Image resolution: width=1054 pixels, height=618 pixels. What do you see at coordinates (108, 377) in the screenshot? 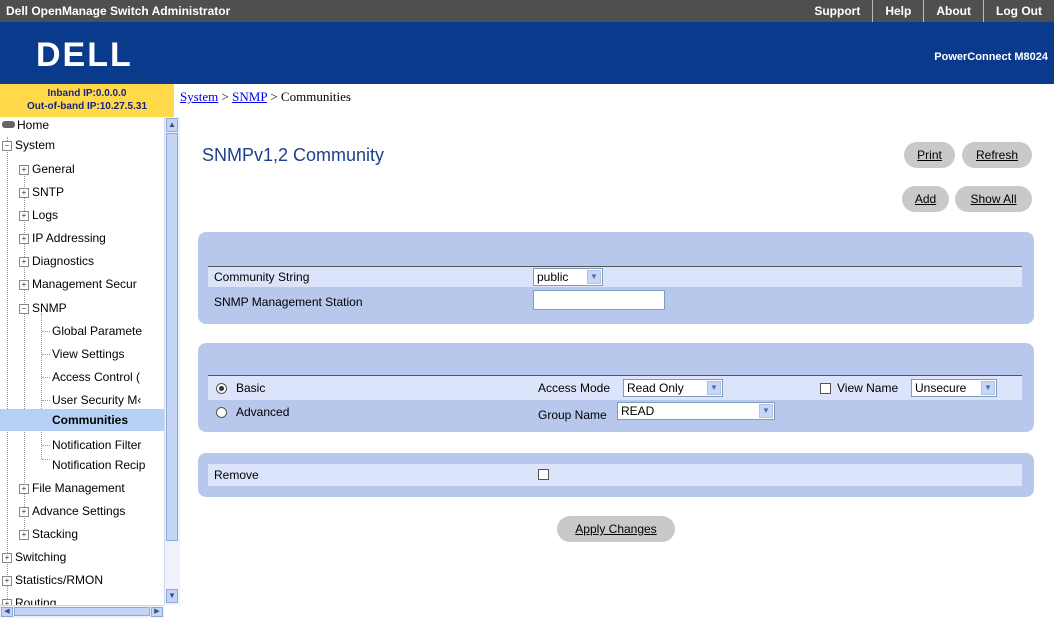
I see `tree-item-access-control: Access Control (` at bounding box center [108, 377].